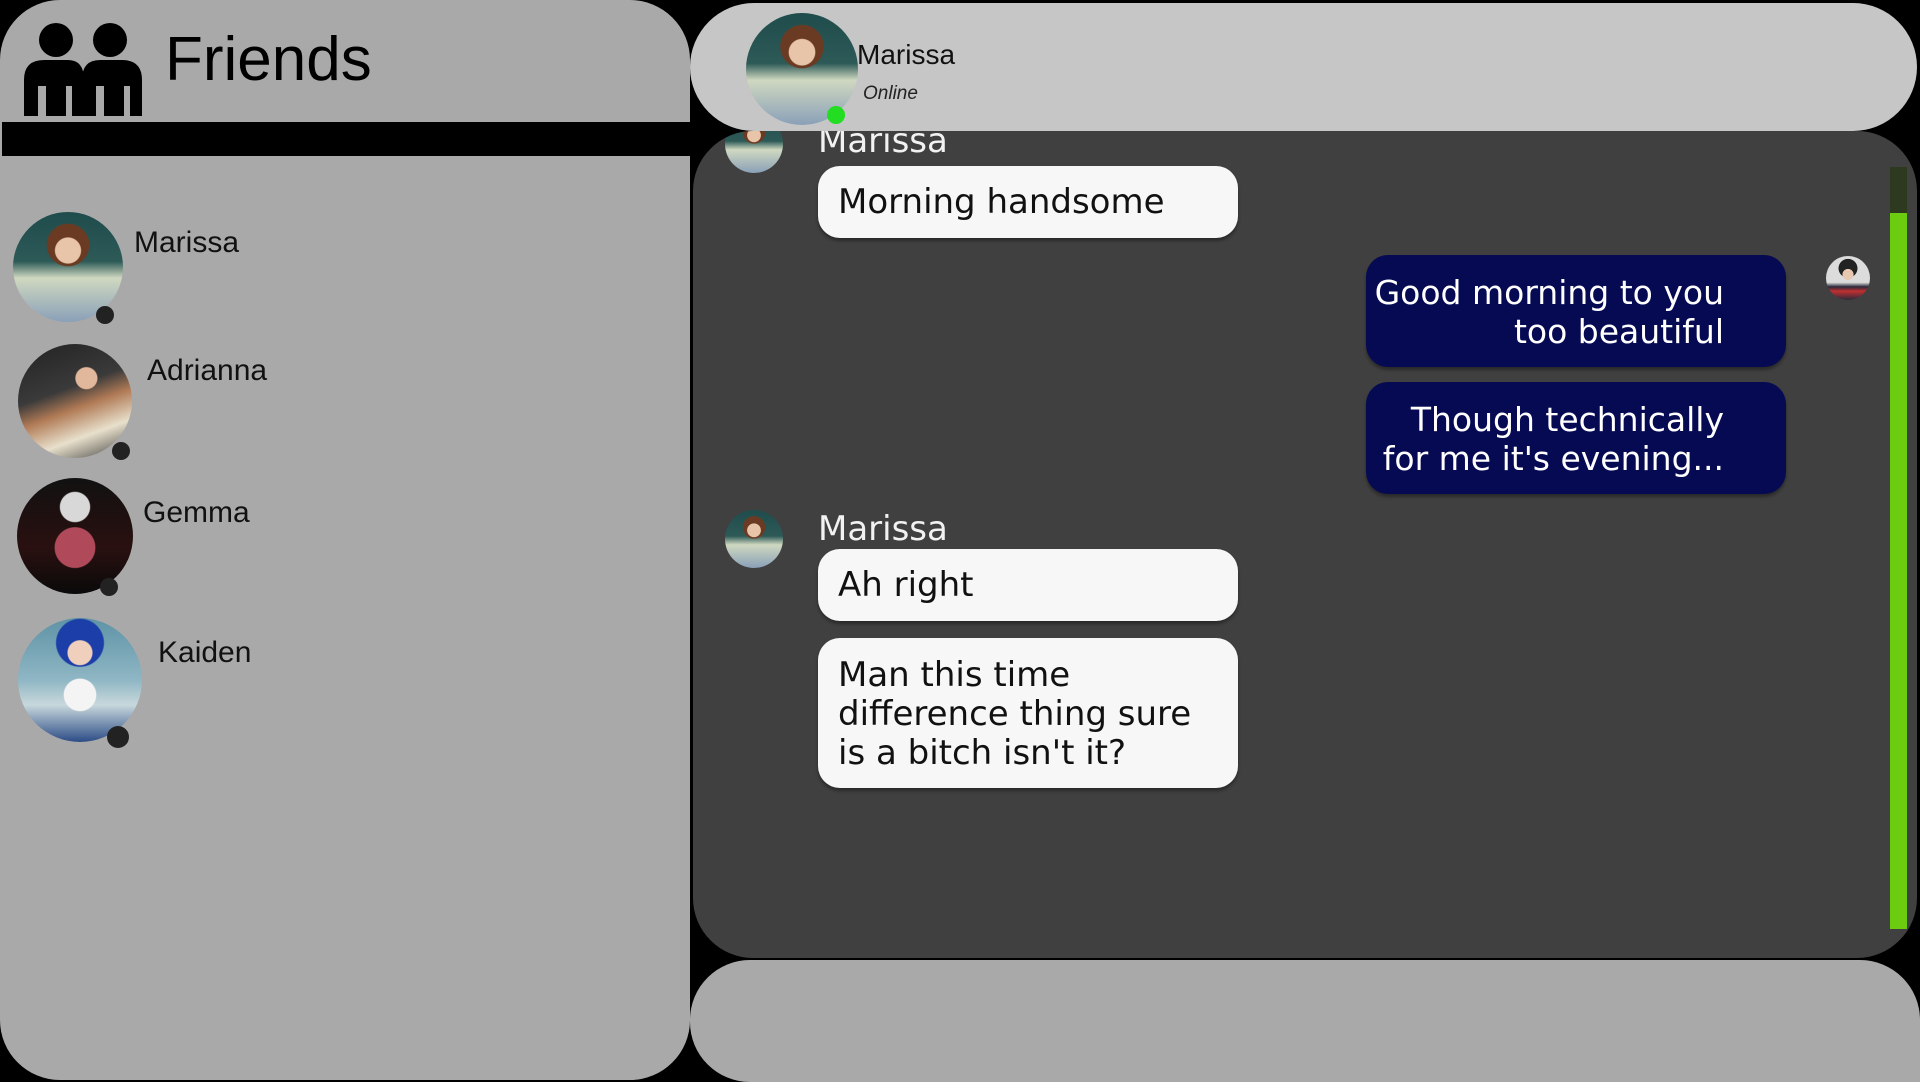 This screenshot has width=1920, height=1082. Describe the element at coordinates (1618, 331) in the screenshot. I see `message-text-line: too beautiful` at that location.